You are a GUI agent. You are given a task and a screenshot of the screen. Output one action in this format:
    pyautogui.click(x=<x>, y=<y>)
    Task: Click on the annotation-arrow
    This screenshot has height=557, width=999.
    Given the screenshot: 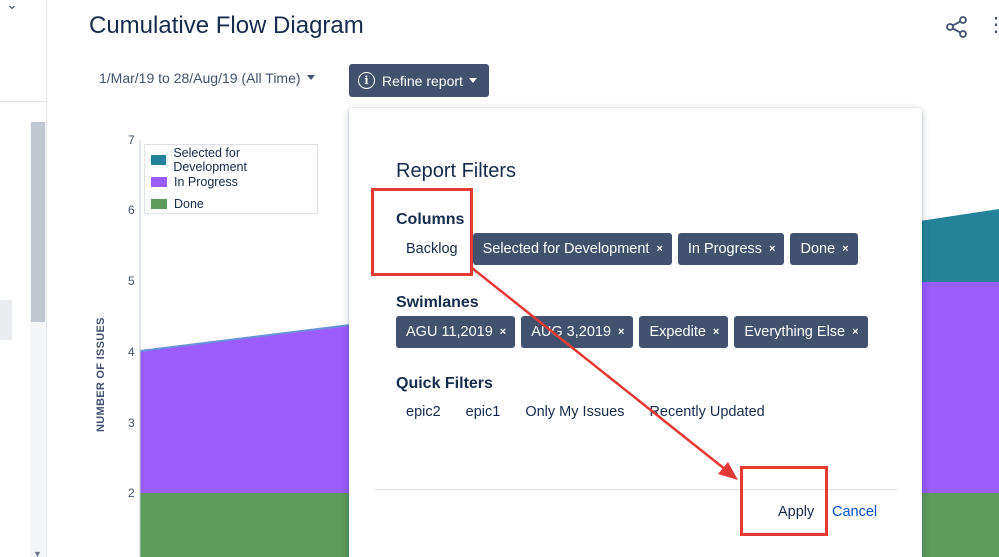 What is the action you would take?
    pyautogui.click(x=604, y=373)
    